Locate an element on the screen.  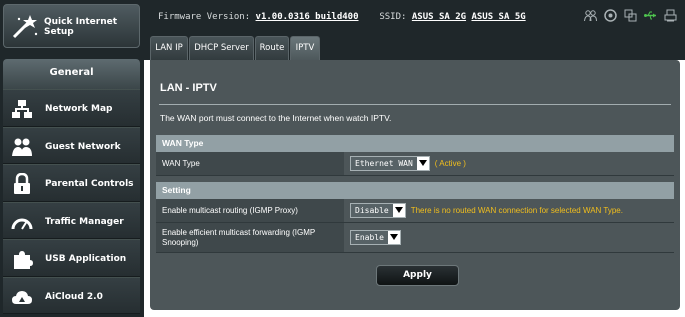
sidebar-item-network-map: Network Map is located at coordinates (71, 108).